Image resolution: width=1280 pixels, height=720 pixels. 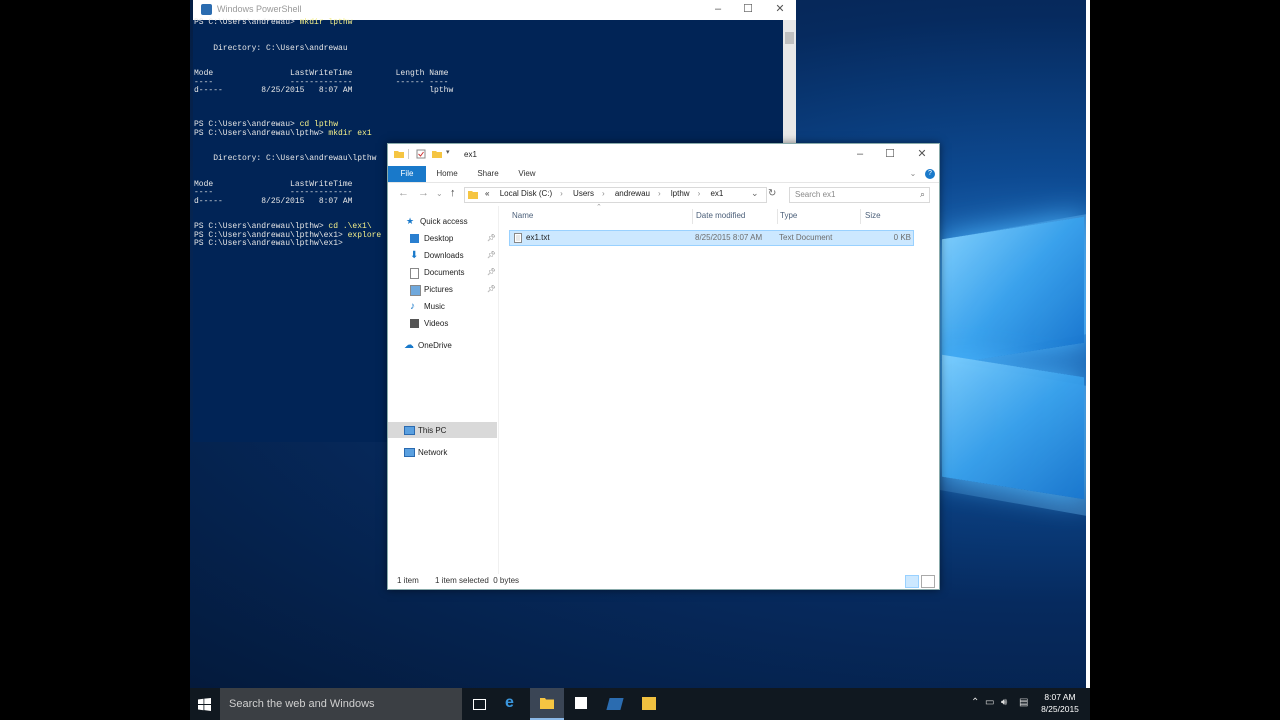 What do you see at coordinates (415, 290) in the screenshot?
I see `pictures-icon` at bounding box center [415, 290].